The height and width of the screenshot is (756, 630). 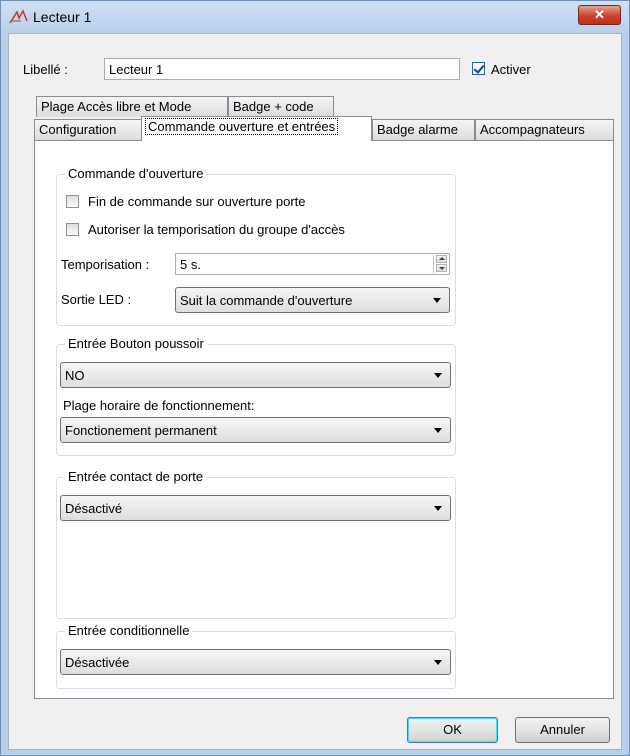 I want to click on conditionnelle-select: Désactivée, so click(x=255, y=662).